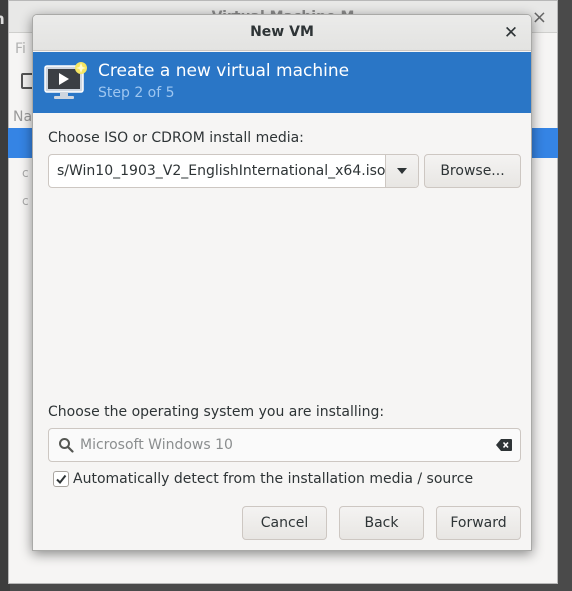 This screenshot has height=591, width=572. I want to click on banner-title: Create a new virtual machine, so click(224, 71).